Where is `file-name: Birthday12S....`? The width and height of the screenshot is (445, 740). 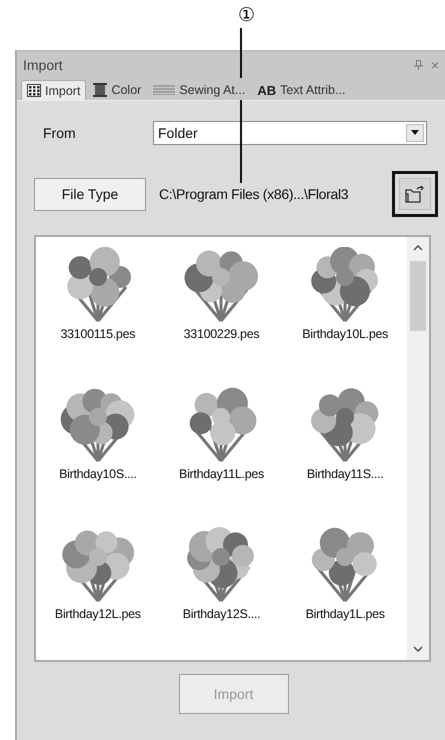 file-name: Birthday12S.... is located at coordinates (221, 614).